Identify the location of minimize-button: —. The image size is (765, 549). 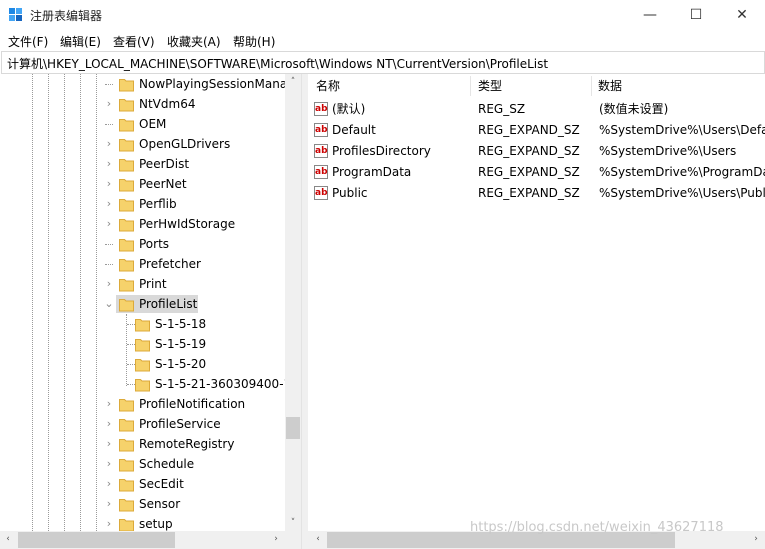
(650, 15).